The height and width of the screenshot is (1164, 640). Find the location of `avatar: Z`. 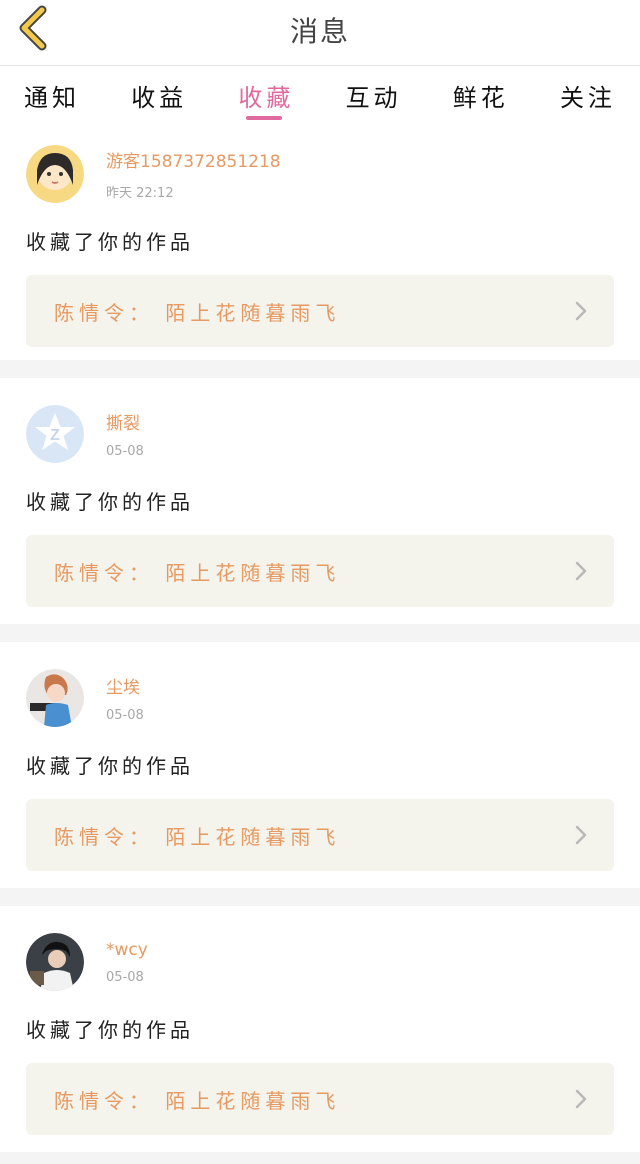

avatar: Z is located at coordinates (55, 434).